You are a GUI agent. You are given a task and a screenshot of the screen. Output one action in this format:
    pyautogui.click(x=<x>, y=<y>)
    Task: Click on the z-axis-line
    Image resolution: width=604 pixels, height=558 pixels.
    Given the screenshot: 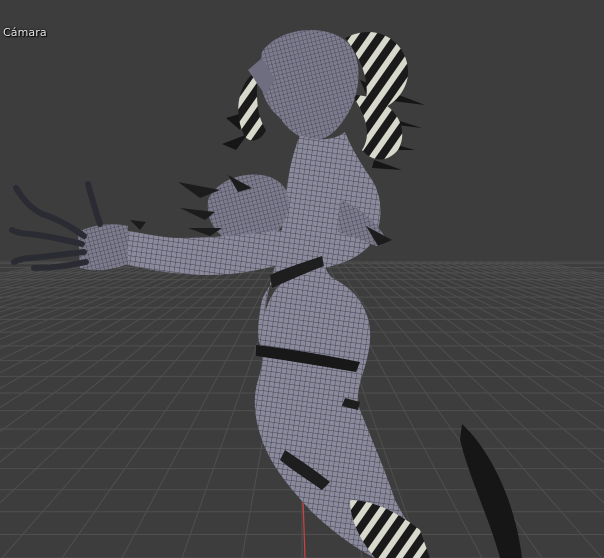 What is the action you would take?
    pyautogui.click(x=304, y=527)
    